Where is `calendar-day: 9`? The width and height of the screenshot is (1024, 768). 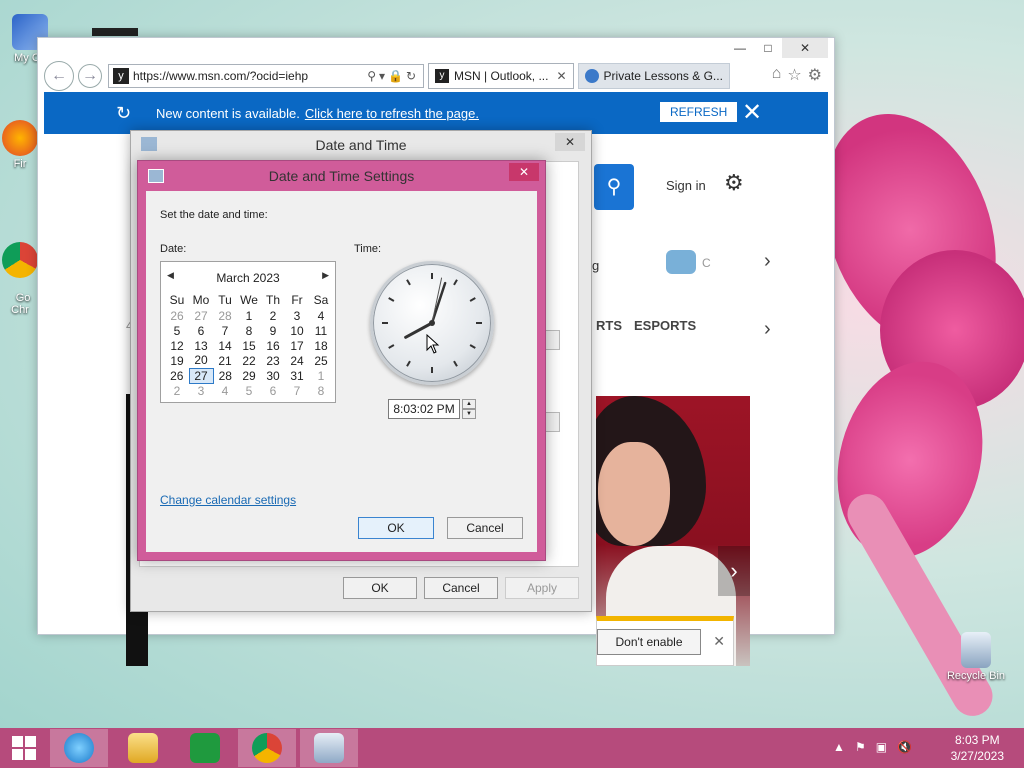 calendar-day: 9 is located at coordinates (273, 330).